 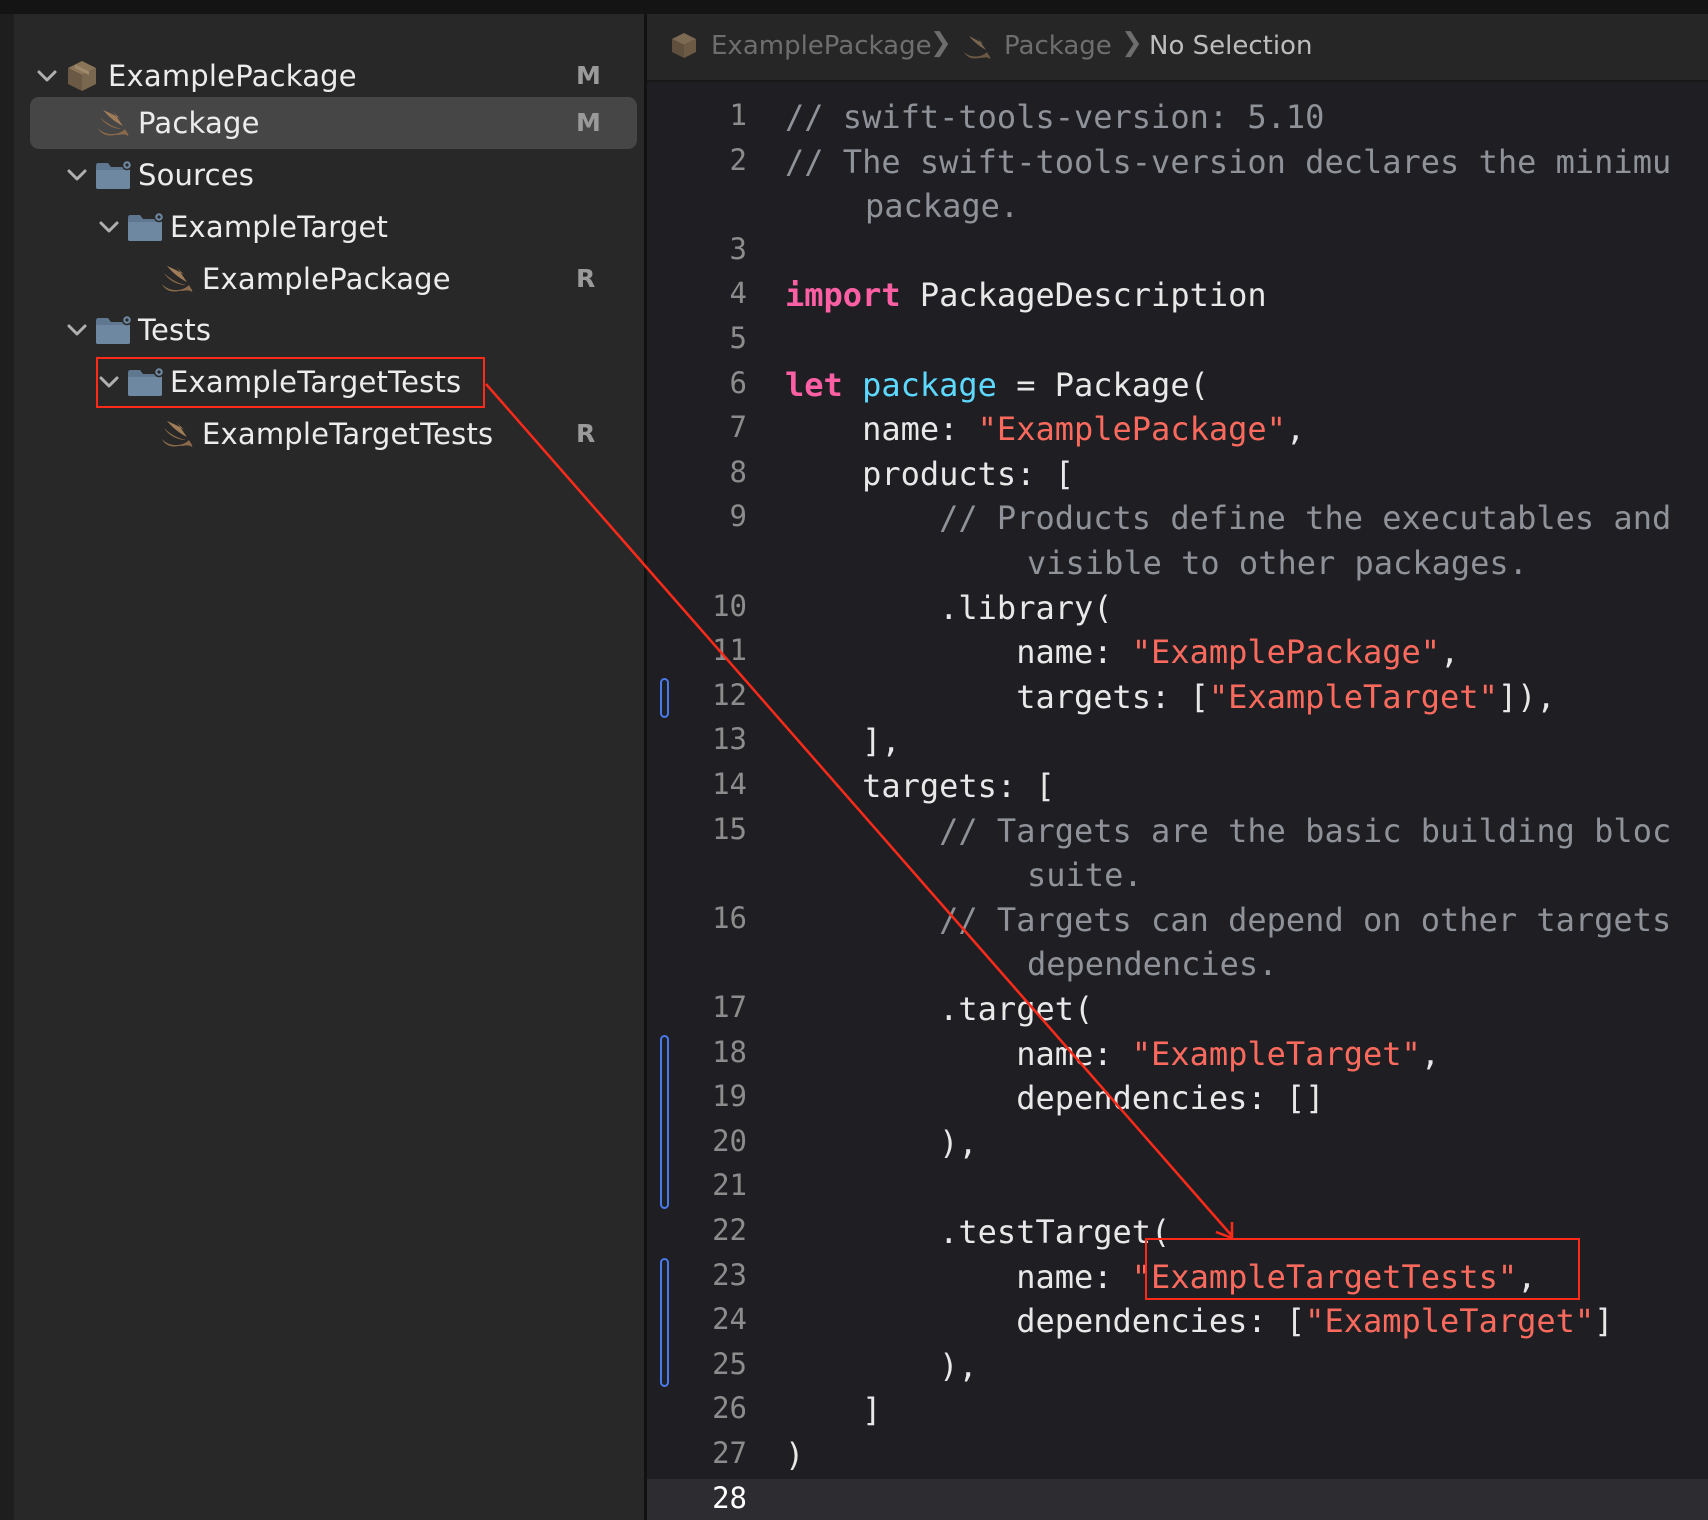 What do you see at coordinates (729, 1140) in the screenshot?
I see `line-number: 20` at bounding box center [729, 1140].